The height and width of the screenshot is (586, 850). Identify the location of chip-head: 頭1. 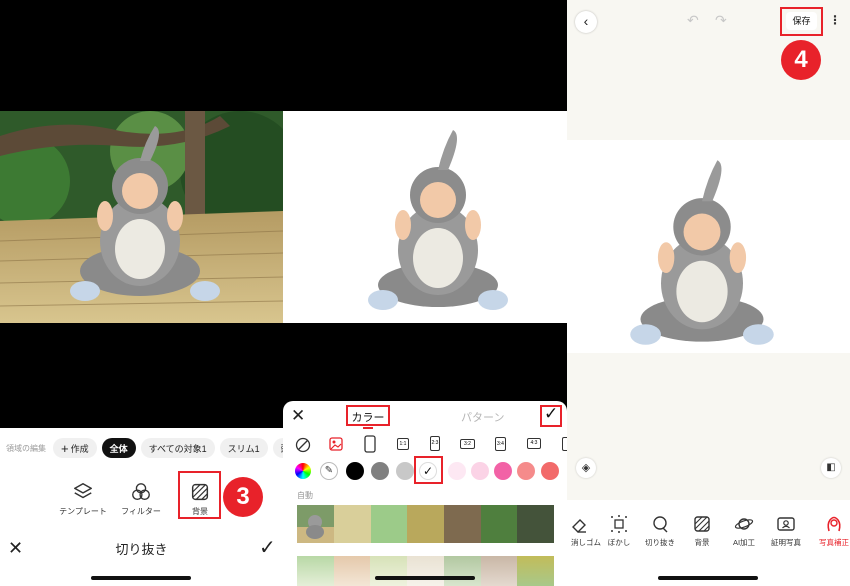
(277, 448).